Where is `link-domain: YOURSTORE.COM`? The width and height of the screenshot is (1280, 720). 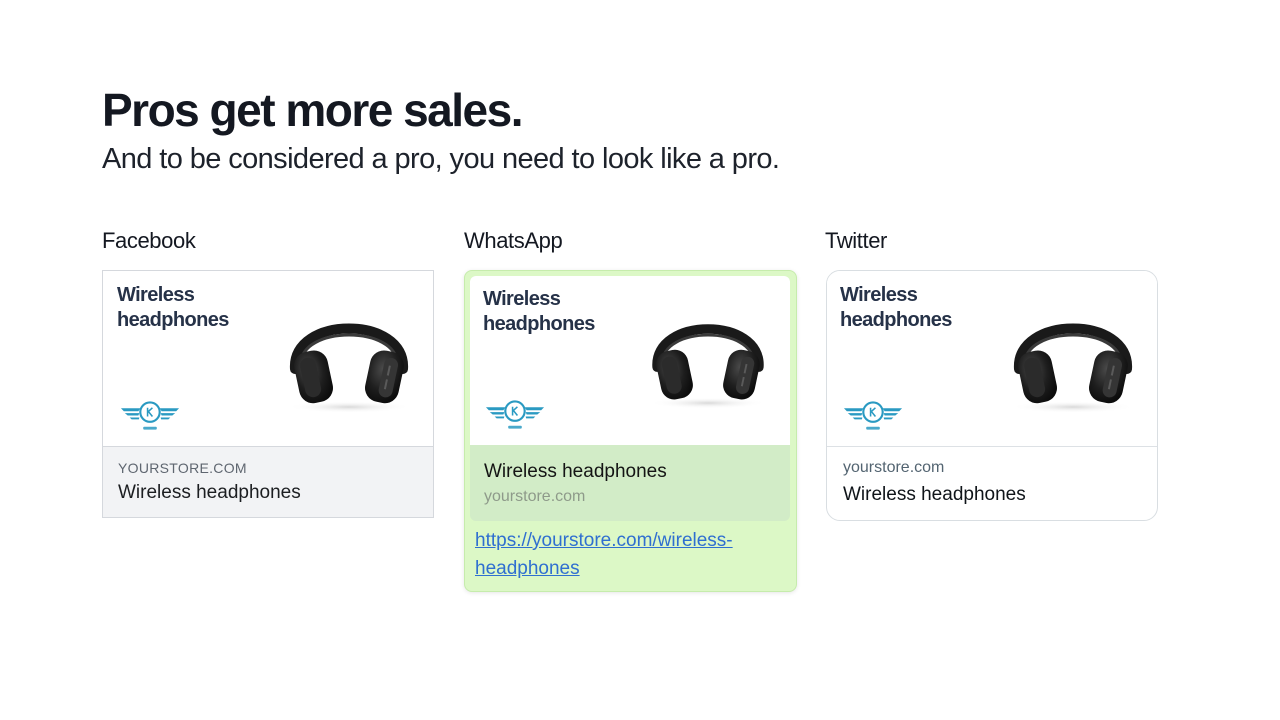
link-domain: YOURSTORE.COM is located at coordinates (182, 468).